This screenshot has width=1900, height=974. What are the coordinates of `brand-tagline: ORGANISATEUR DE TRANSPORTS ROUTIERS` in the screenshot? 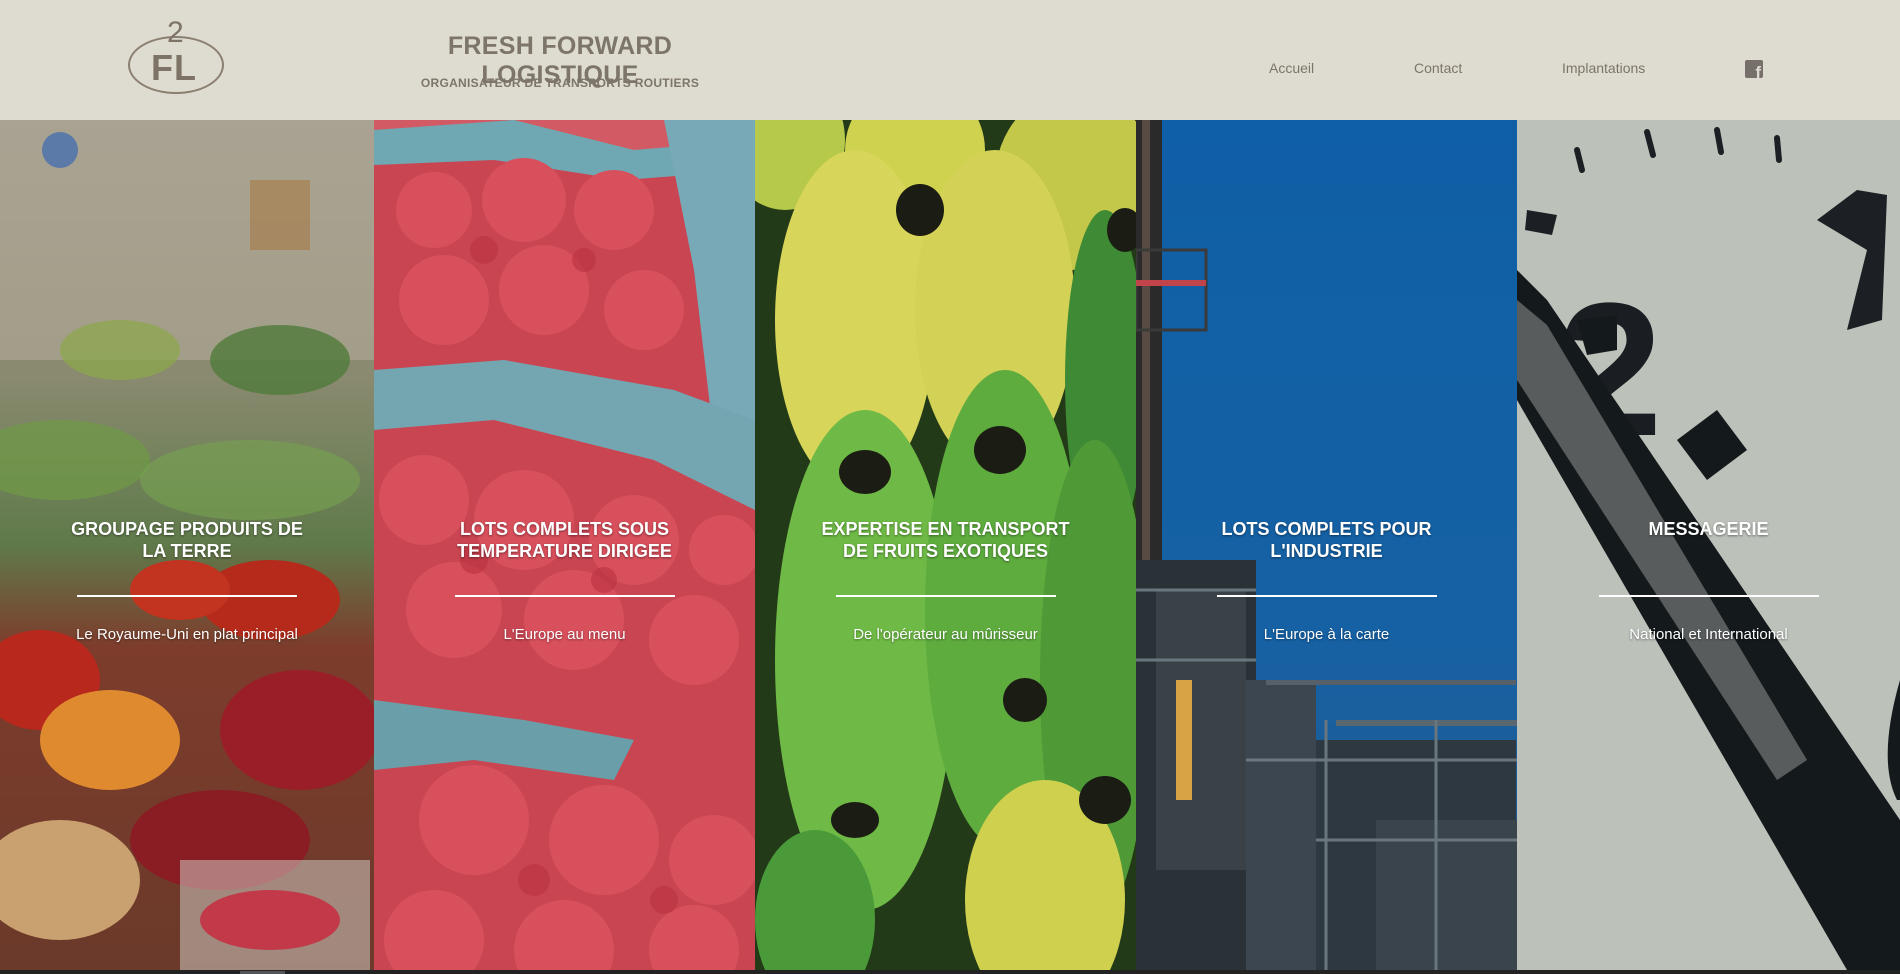 It's located at (560, 83).